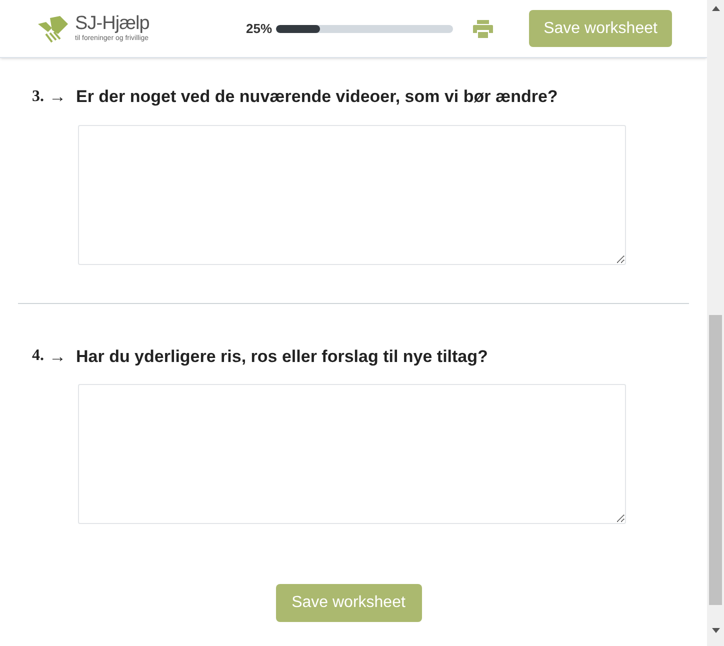 This screenshot has width=724, height=646. I want to click on question-text: Har du yderligere ris, ros eller forslag til nye tiltag?, so click(282, 357).